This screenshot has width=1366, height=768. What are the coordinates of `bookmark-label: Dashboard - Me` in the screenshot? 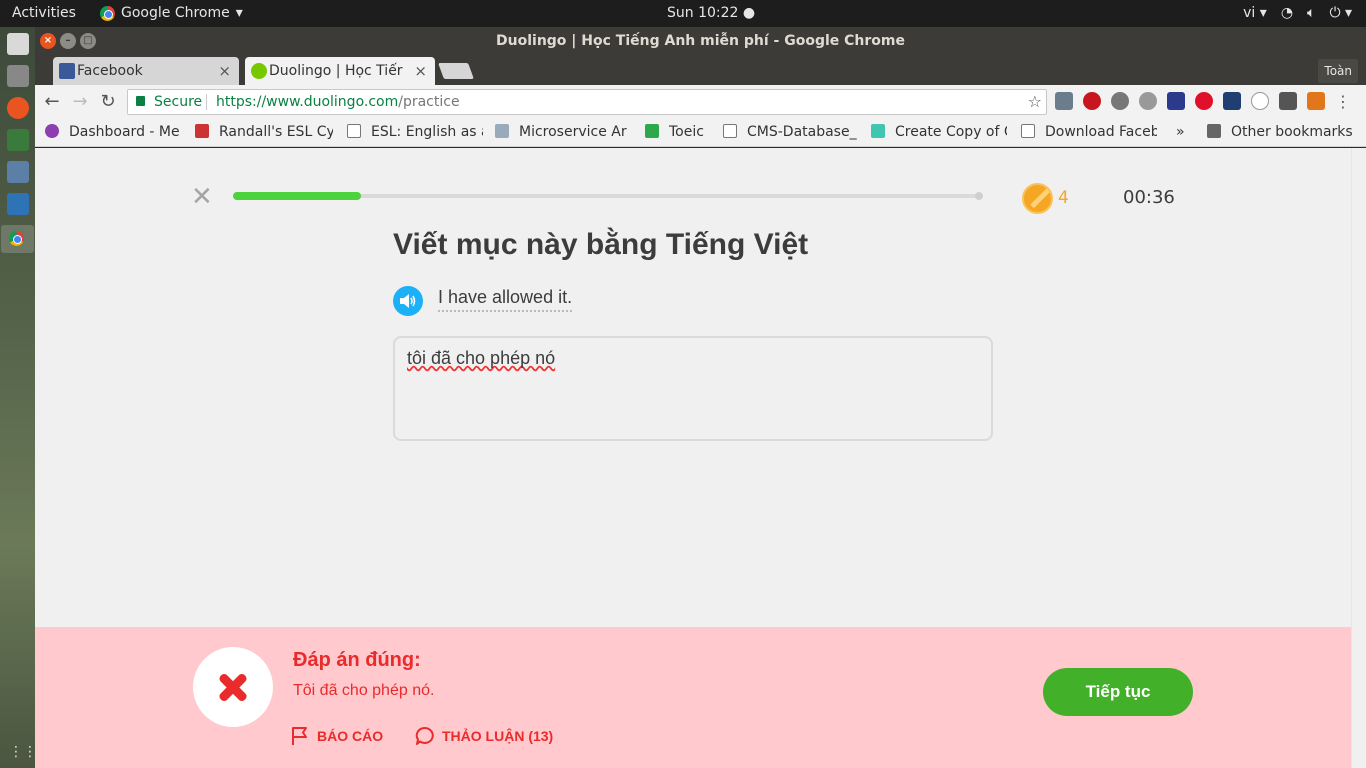 It's located at (124, 132).